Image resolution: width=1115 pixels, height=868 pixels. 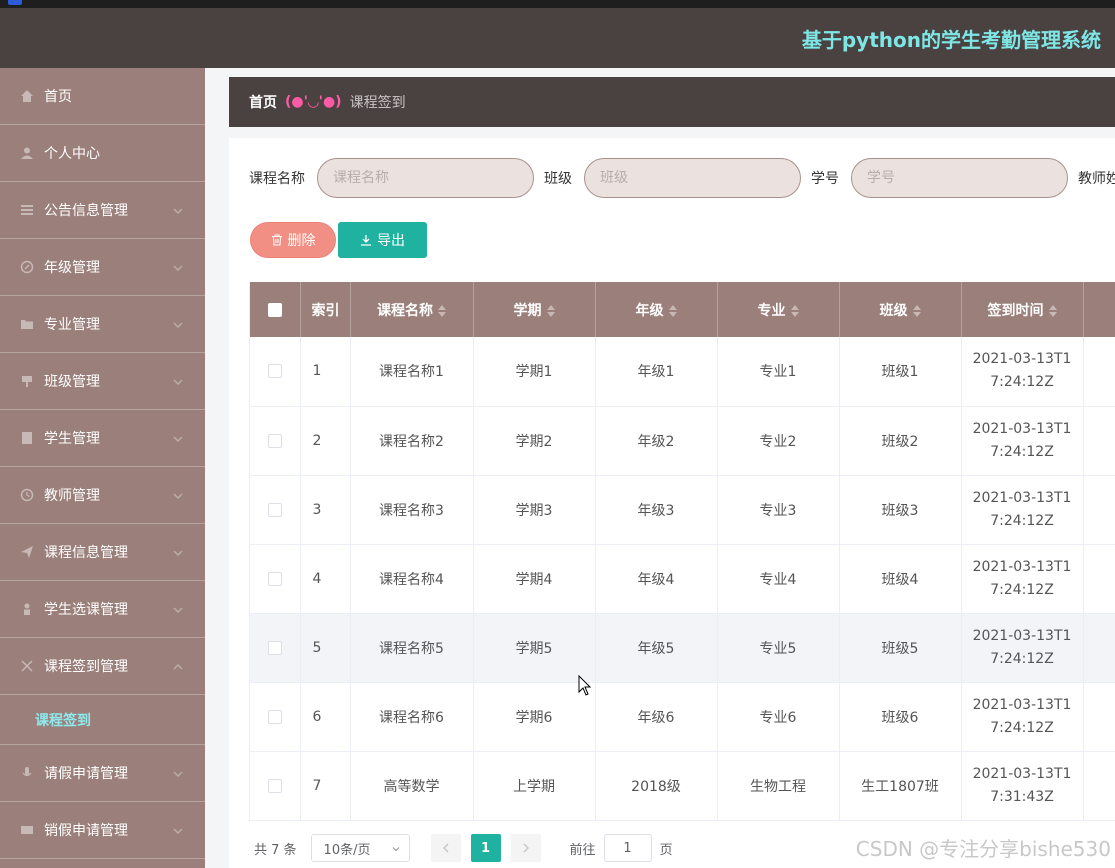 I want to click on header-class: 班级, so click(x=900, y=309).